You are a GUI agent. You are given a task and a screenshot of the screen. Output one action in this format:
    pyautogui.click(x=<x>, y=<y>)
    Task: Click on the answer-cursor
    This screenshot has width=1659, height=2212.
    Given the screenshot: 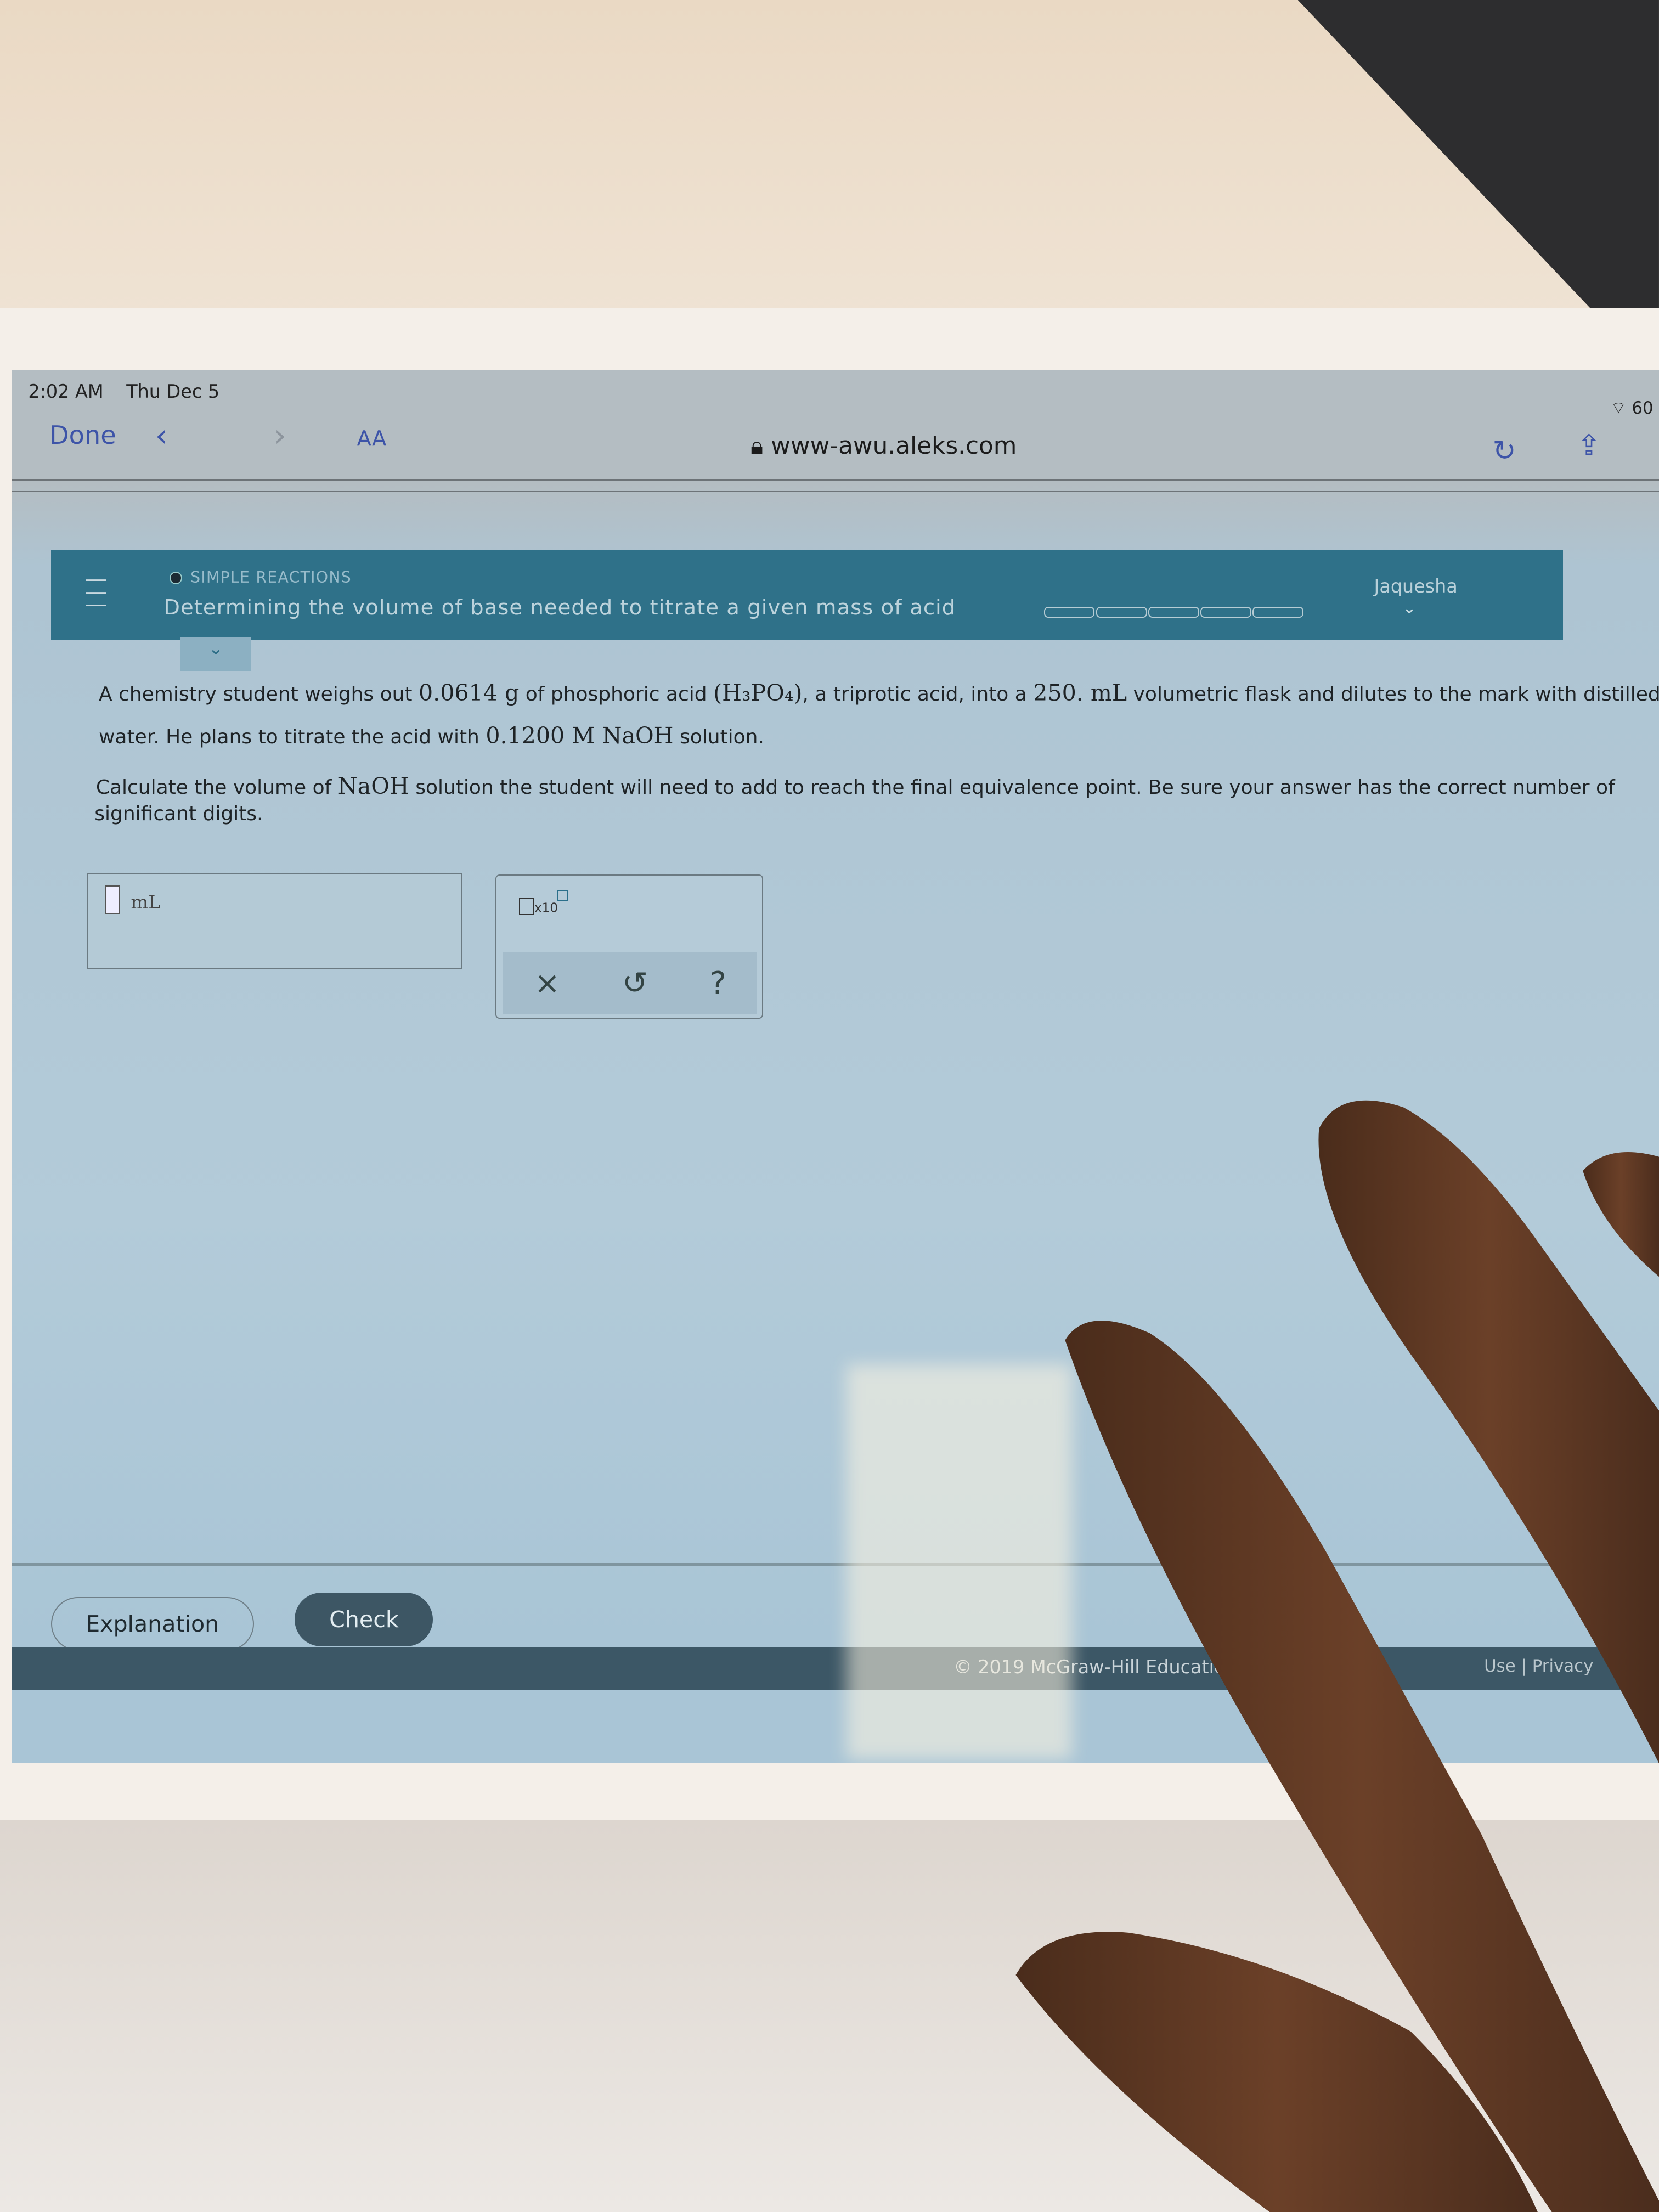 What is the action you would take?
    pyautogui.click(x=113, y=900)
    